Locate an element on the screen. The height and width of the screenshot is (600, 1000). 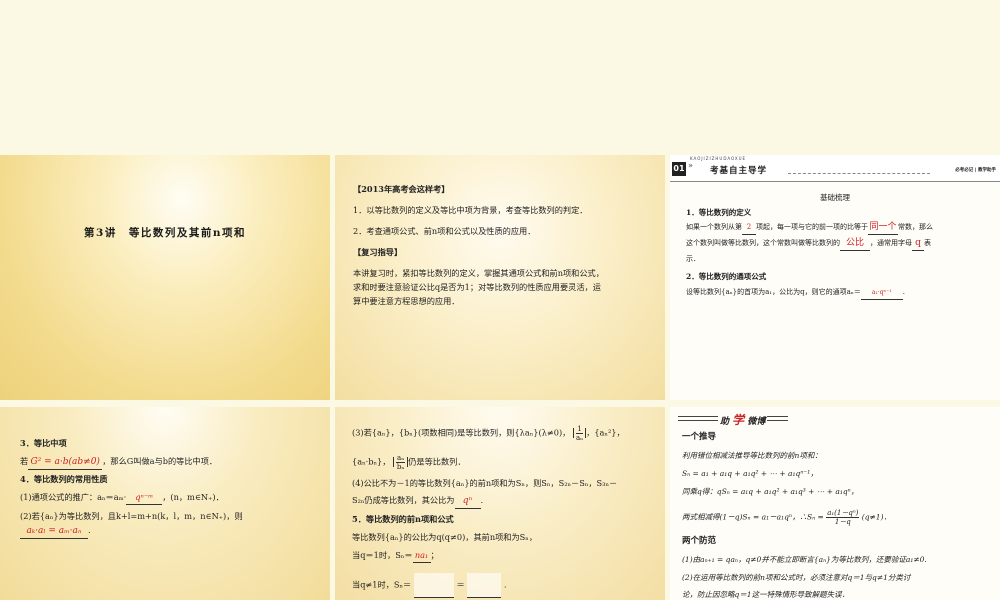
lecture-title: 第3讲 等比数列及其前n项和 is located at coordinates (165, 233).